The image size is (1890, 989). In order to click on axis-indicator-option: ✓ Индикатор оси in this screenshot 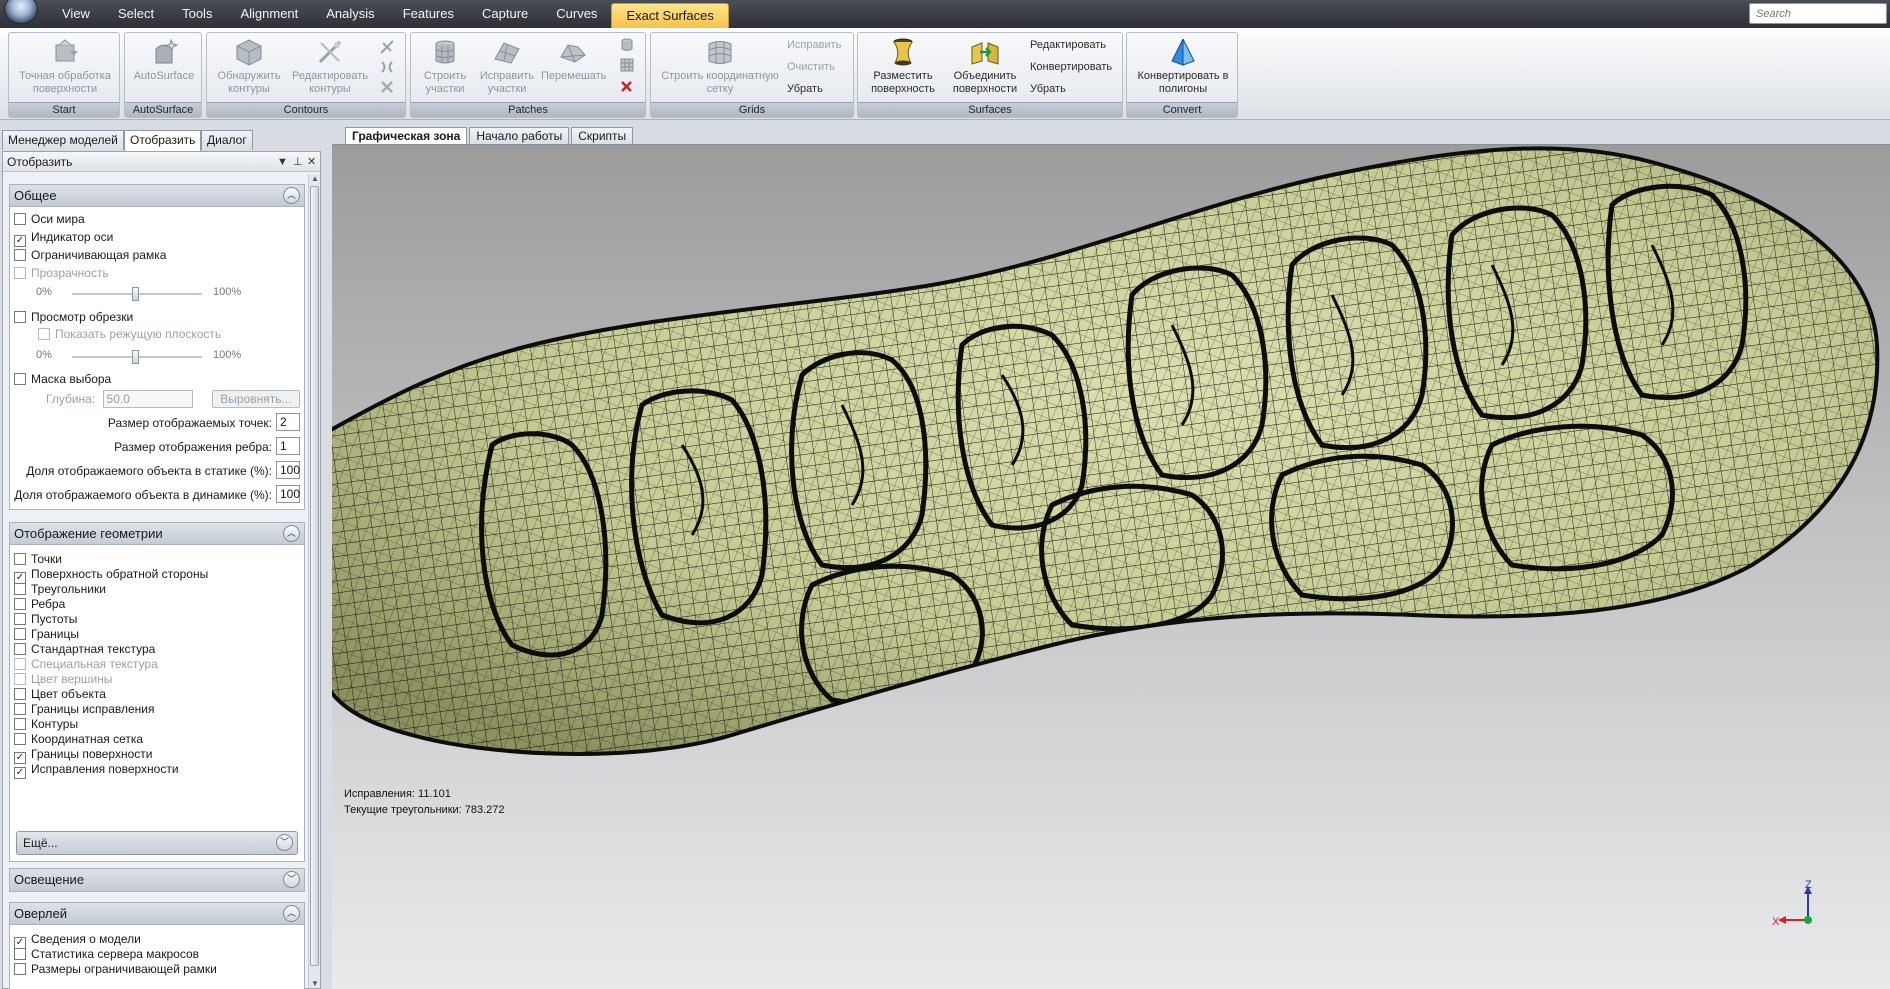, I will do `click(63, 238)`.